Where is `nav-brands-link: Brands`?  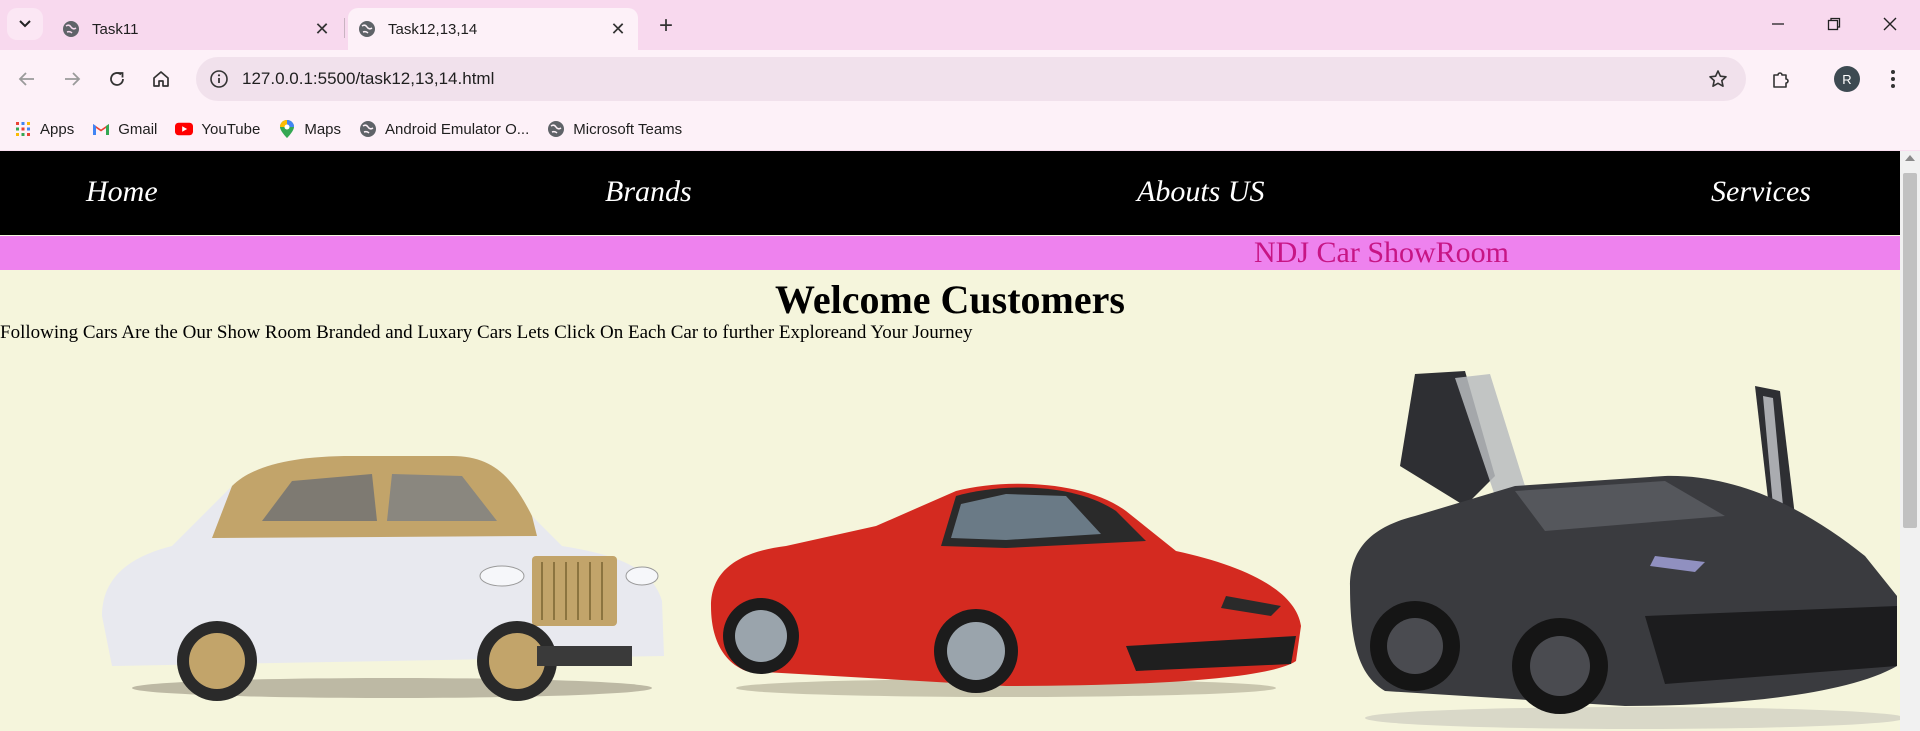 nav-brands-link: Brands is located at coordinates (648, 192).